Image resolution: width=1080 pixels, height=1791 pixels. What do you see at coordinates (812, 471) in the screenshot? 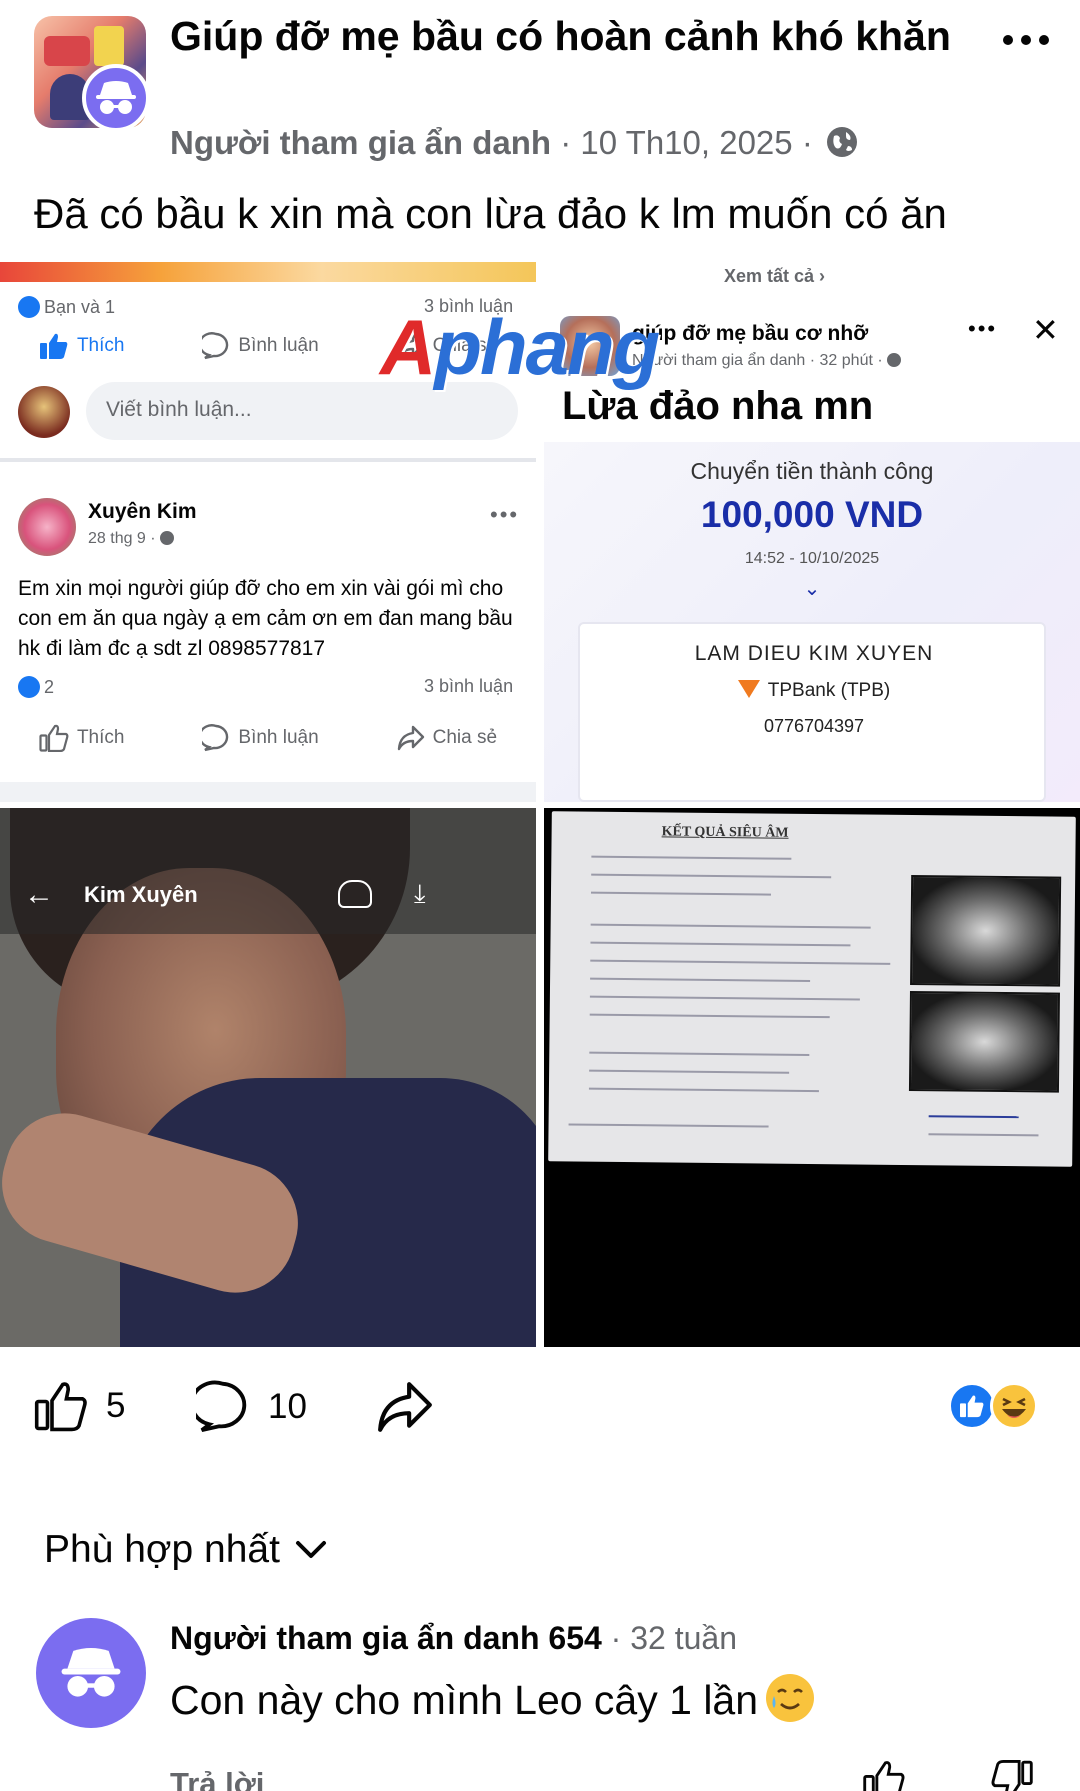
I see `transfer-status: Chuyển tiền thành công` at bounding box center [812, 471].